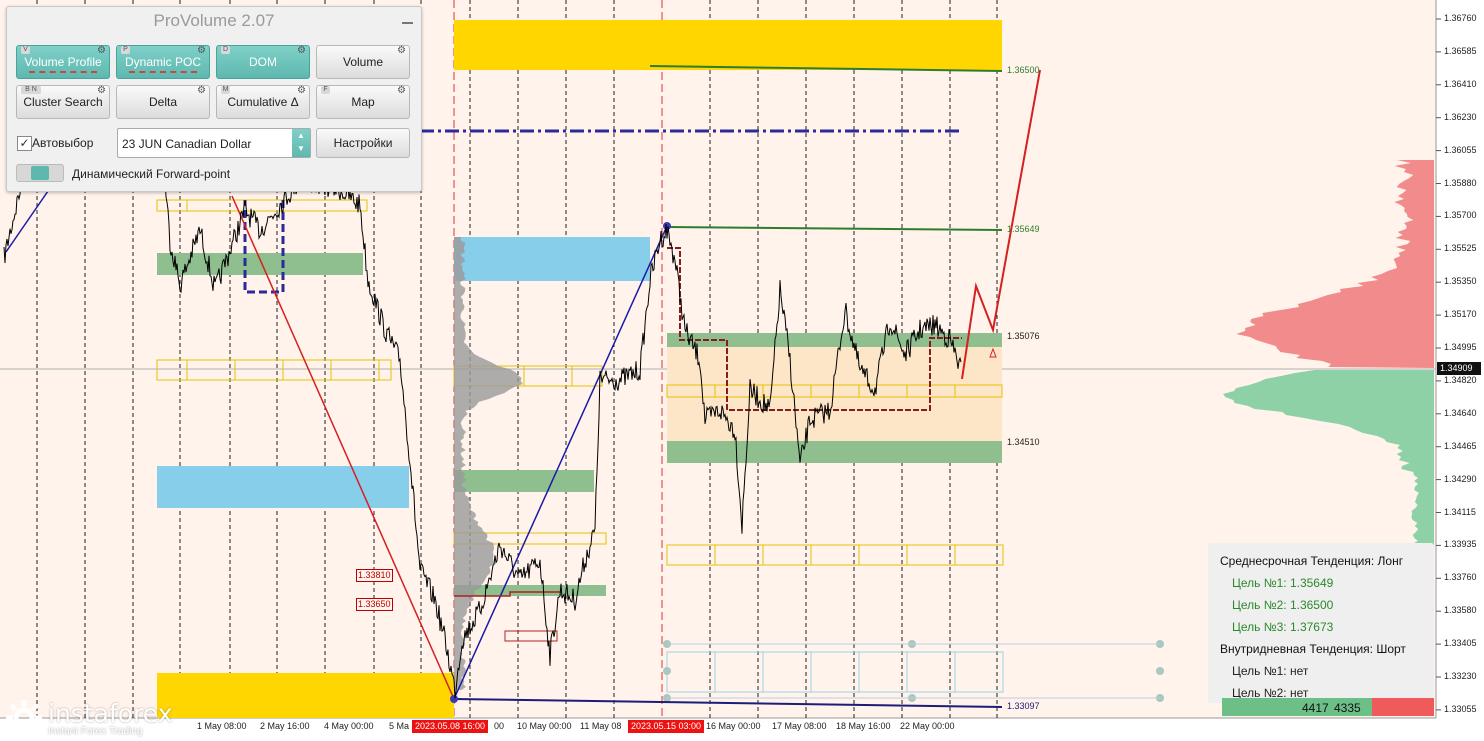 This screenshot has width=1484, height=741. I want to click on range-bottom-label: 1.34510, so click(1023, 442).